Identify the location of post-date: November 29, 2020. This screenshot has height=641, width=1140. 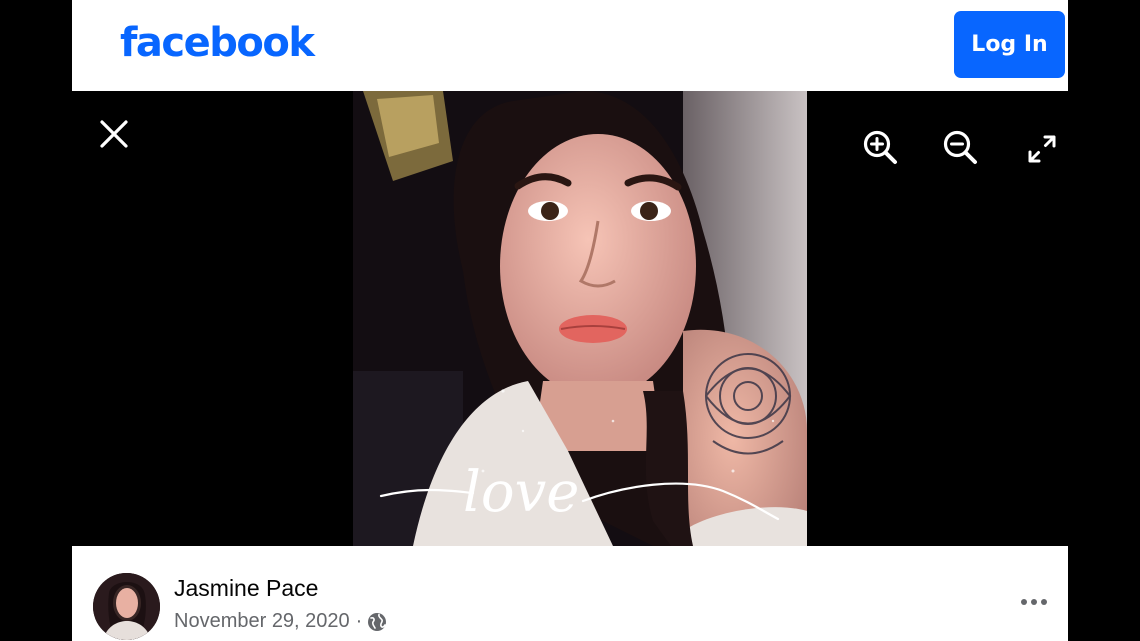
(262, 621).